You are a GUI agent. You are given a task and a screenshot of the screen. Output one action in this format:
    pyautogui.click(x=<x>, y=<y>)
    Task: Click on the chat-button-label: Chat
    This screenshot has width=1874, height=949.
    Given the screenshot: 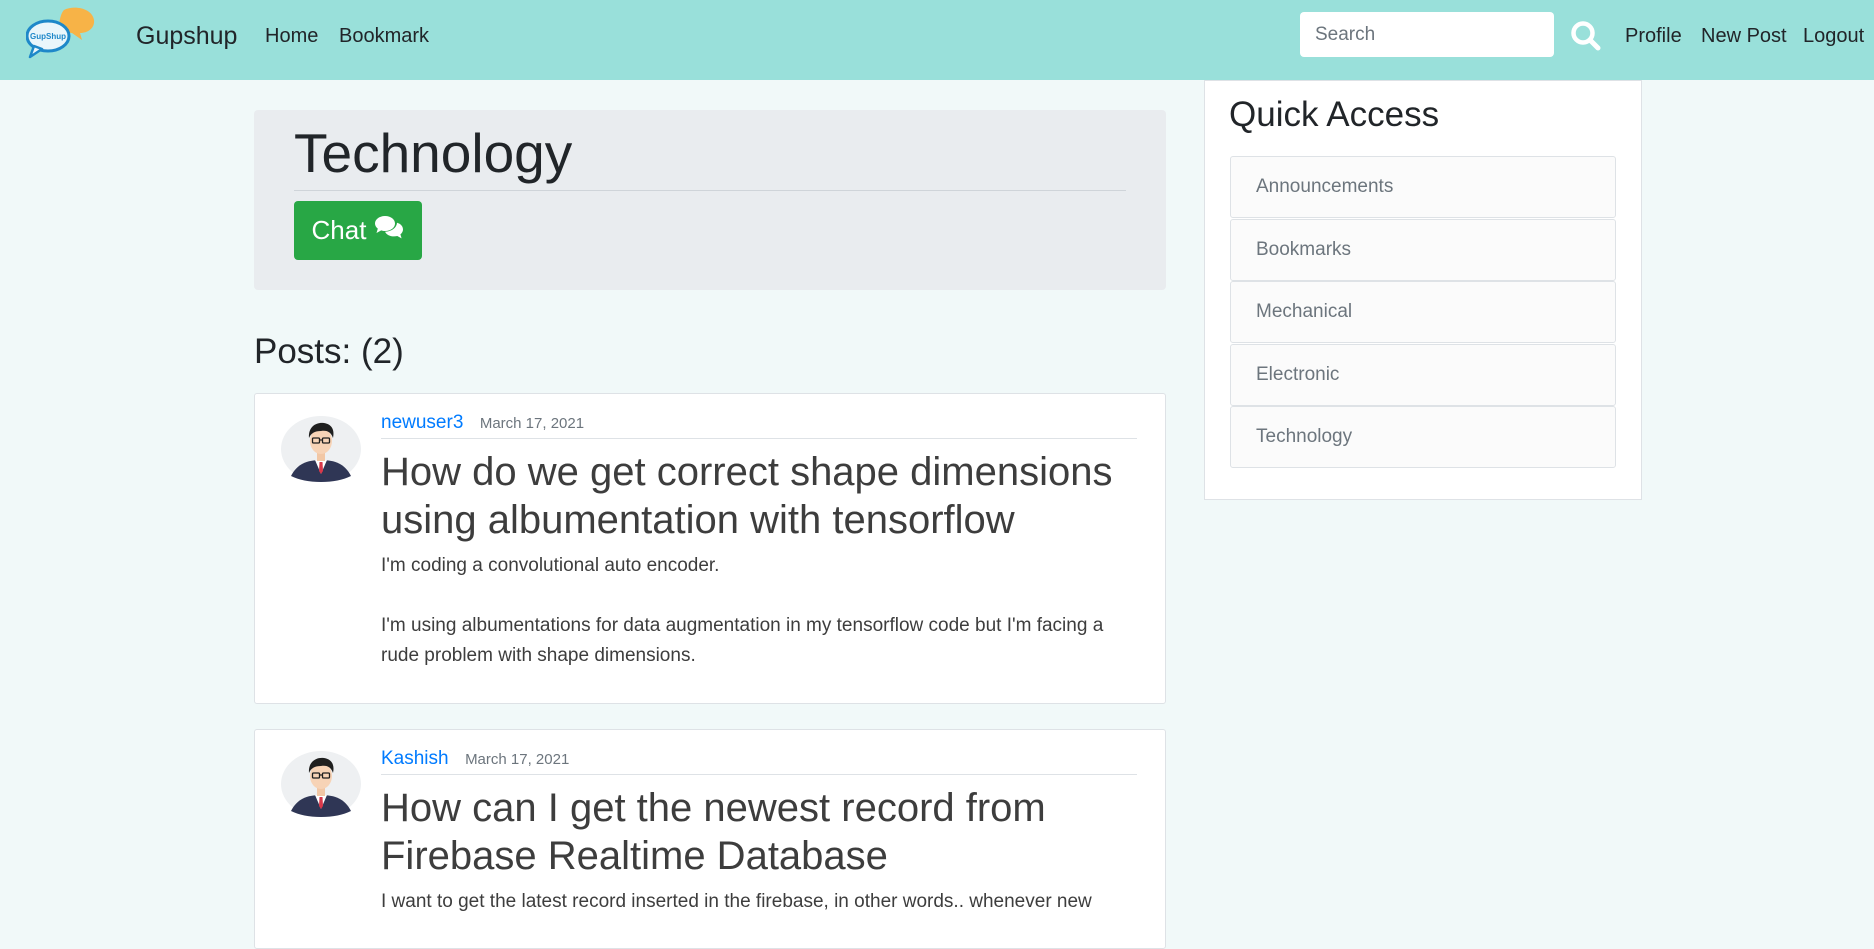 What is the action you would take?
    pyautogui.click(x=339, y=230)
    